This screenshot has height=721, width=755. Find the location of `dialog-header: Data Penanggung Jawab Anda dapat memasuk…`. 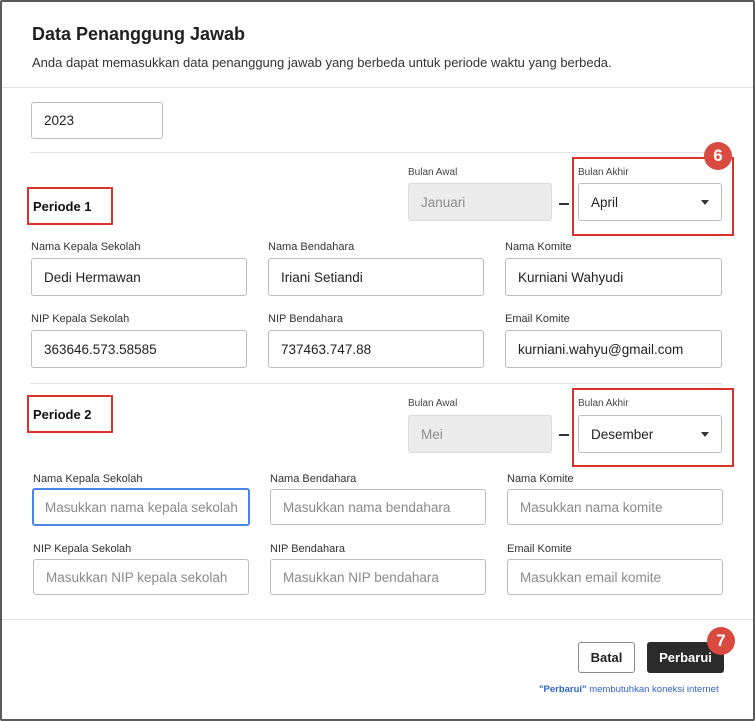

dialog-header: Data Penanggung Jawab Anda dapat memasuk… is located at coordinates (377, 45).